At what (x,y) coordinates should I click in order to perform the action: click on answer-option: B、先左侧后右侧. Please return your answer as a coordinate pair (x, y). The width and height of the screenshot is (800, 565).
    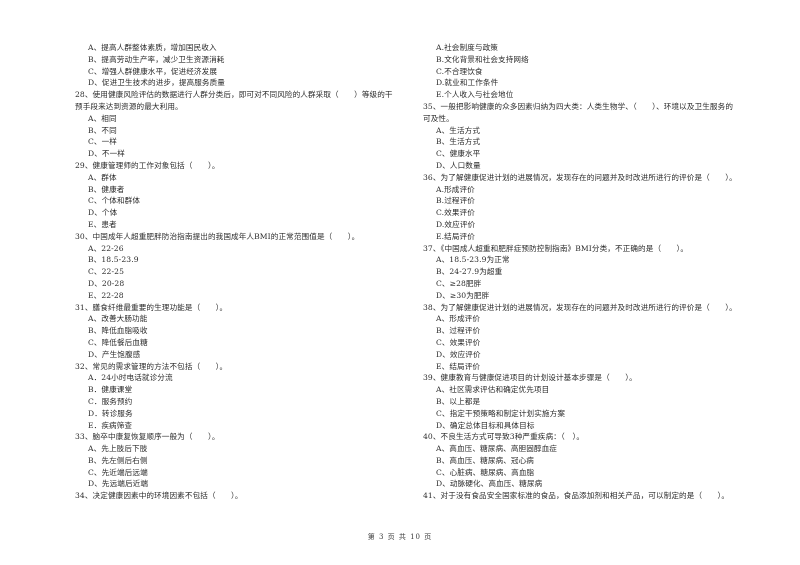
    Looking at the image, I should click on (118, 460).